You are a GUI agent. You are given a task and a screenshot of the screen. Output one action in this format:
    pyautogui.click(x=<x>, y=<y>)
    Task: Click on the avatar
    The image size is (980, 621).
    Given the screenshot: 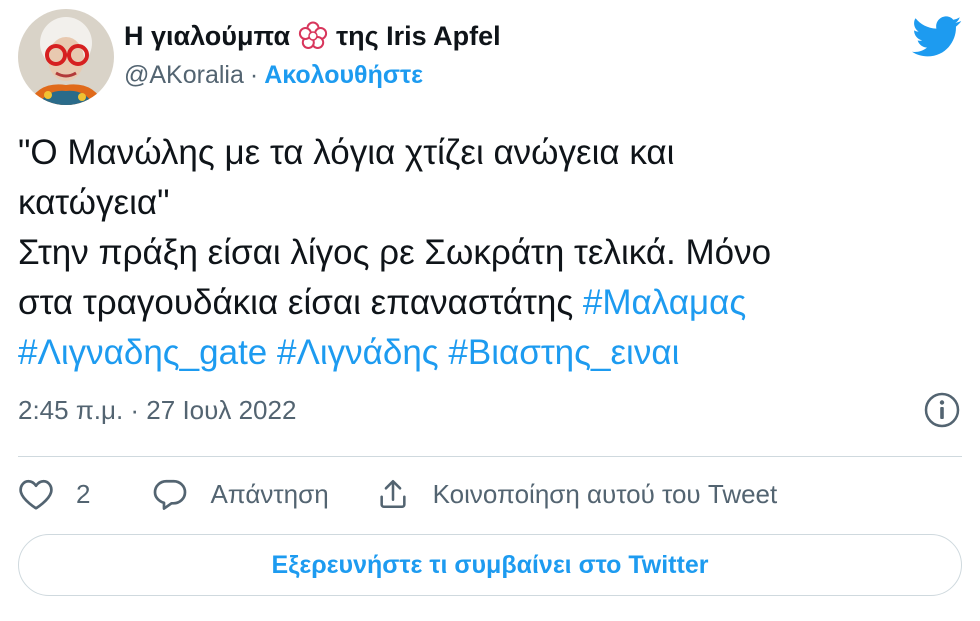 What is the action you would take?
    pyautogui.click(x=66, y=57)
    